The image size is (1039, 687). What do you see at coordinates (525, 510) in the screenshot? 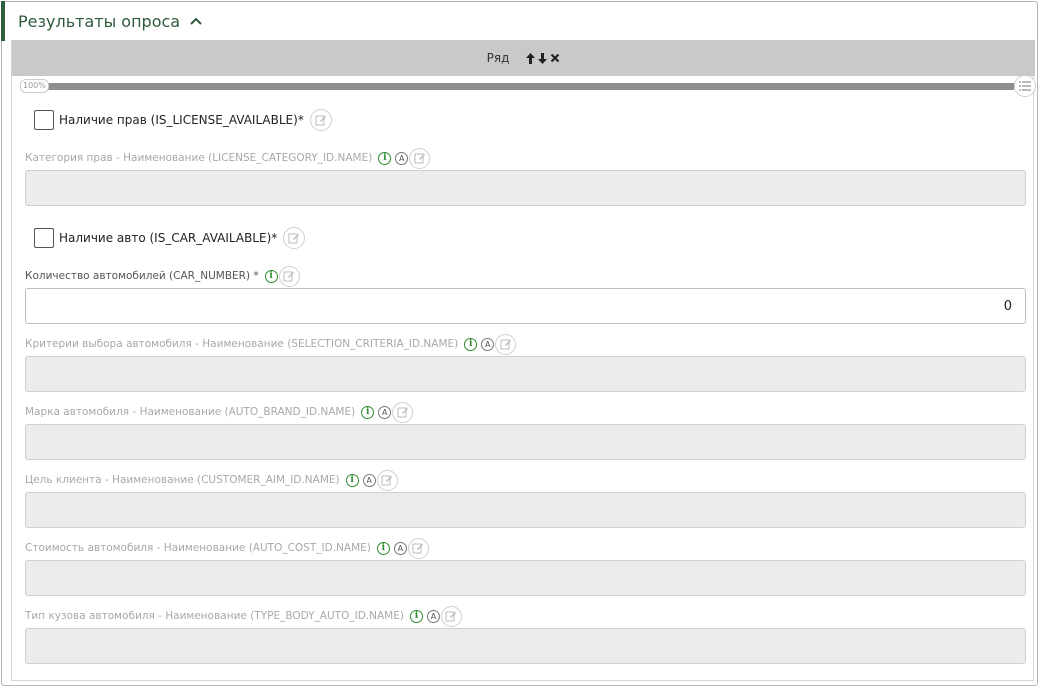
I see `customer-aim-input` at bounding box center [525, 510].